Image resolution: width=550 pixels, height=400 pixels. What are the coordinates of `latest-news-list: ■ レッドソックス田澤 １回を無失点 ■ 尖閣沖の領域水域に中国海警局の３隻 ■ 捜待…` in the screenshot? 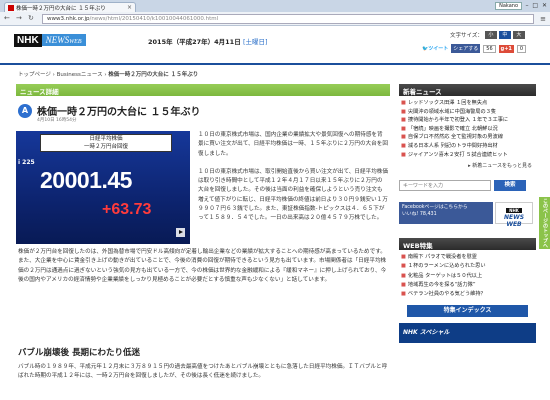 It's located at (467, 127).